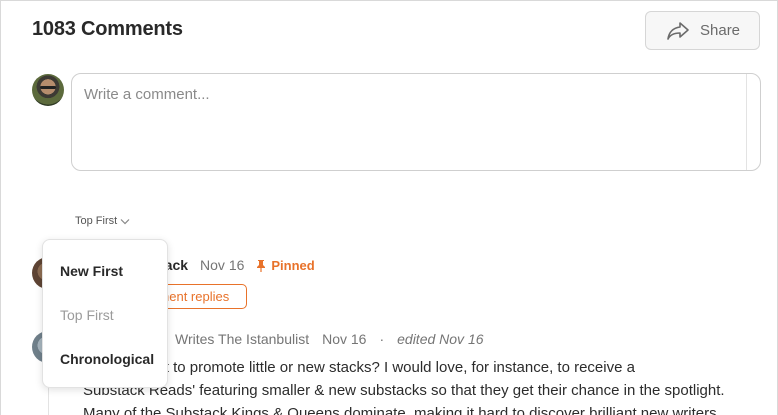 Image resolution: width=778 pixels, height=415 pixels. Describe the element at coordinates (107, 29) in the screenshot. I see `comments-count-title: 1083 Comments` at that location.